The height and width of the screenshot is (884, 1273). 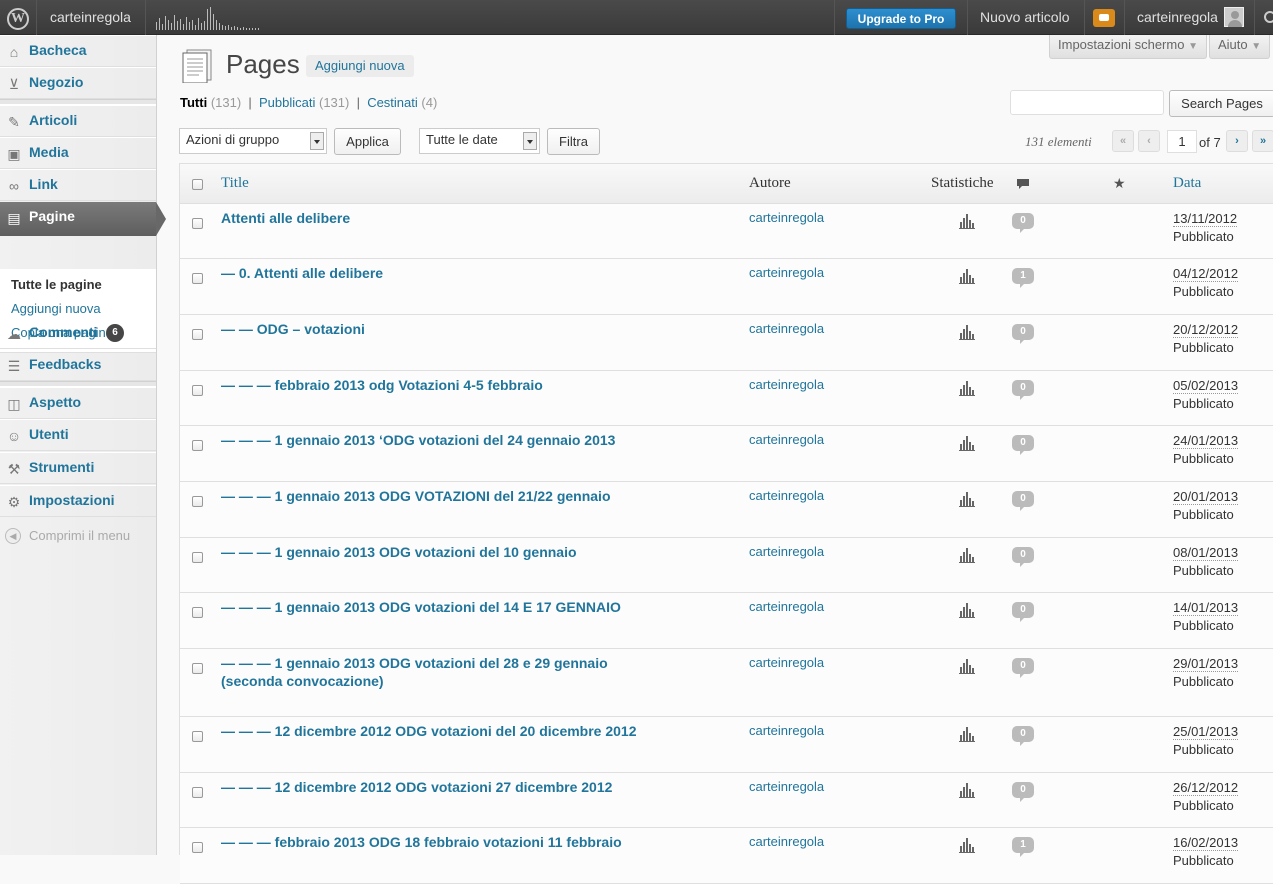 I want to click on select-all-checkbox, so click(x=197, y=184).